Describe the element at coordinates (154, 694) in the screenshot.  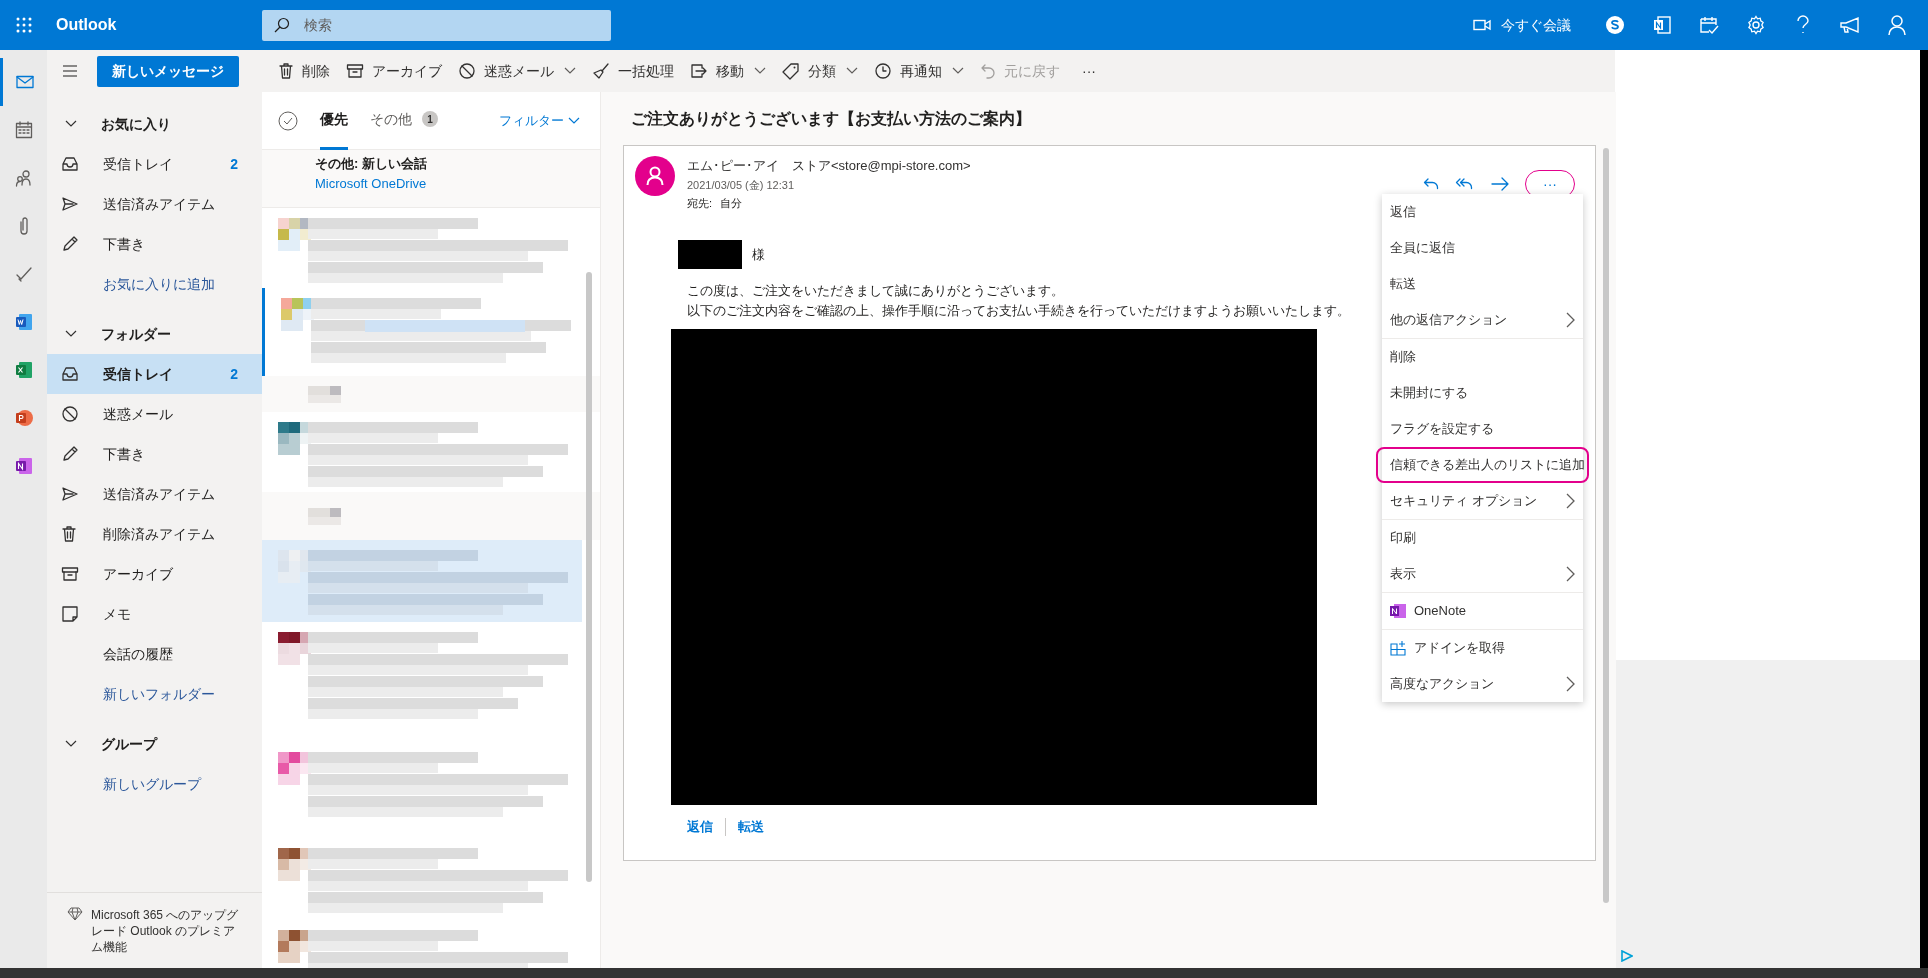
I see `folder-item: 新しいフォルダー` at that location.